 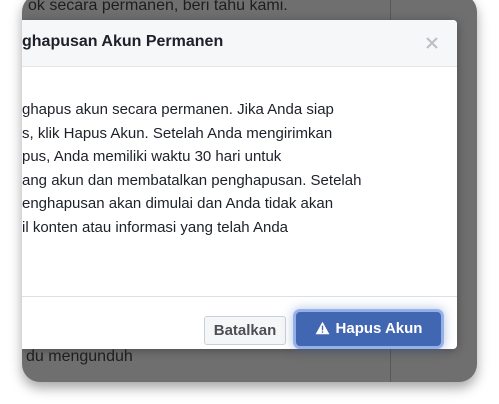 I want to click on dialog-header: ghapusan Akun Permanen, so click(x=239, y=43).